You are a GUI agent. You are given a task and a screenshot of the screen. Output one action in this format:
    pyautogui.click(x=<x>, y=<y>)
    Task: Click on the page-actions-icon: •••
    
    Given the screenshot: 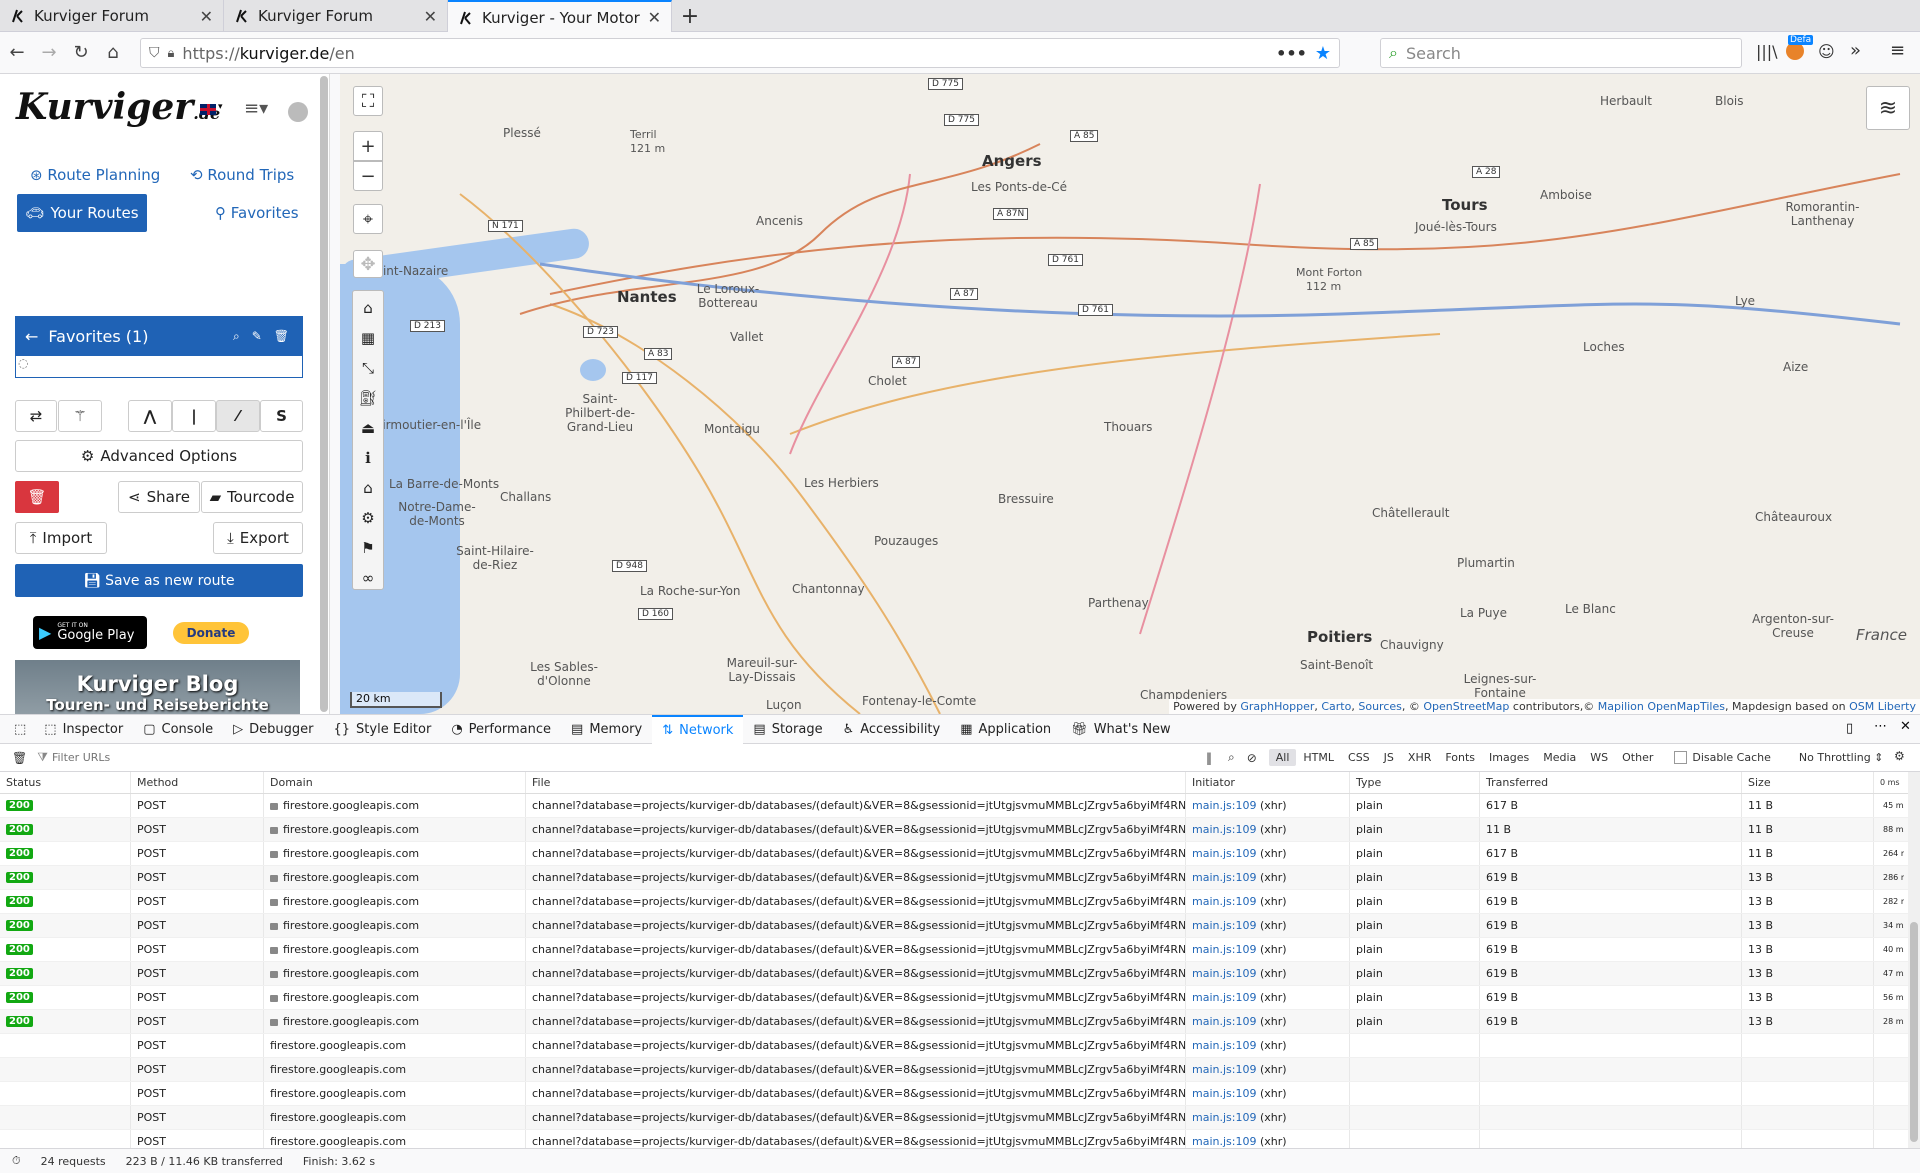 What is the action you would take?
    pyautogui.click(x=1291, y=53)
    